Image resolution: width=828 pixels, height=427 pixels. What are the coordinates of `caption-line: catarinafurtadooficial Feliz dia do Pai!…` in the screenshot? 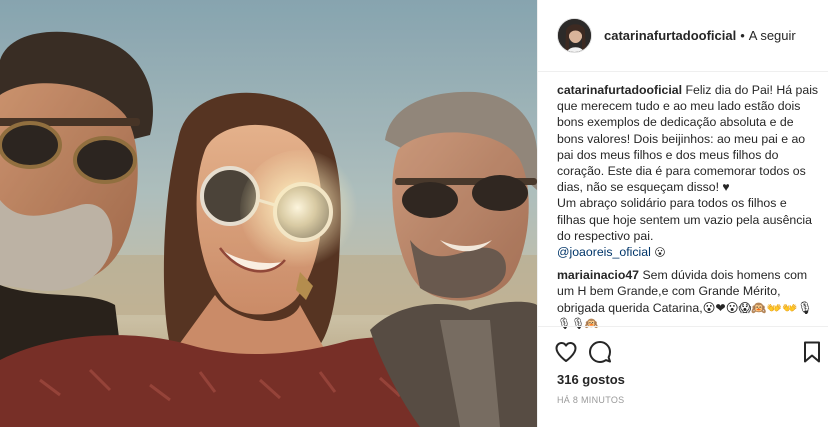 It's located at (688, 90).